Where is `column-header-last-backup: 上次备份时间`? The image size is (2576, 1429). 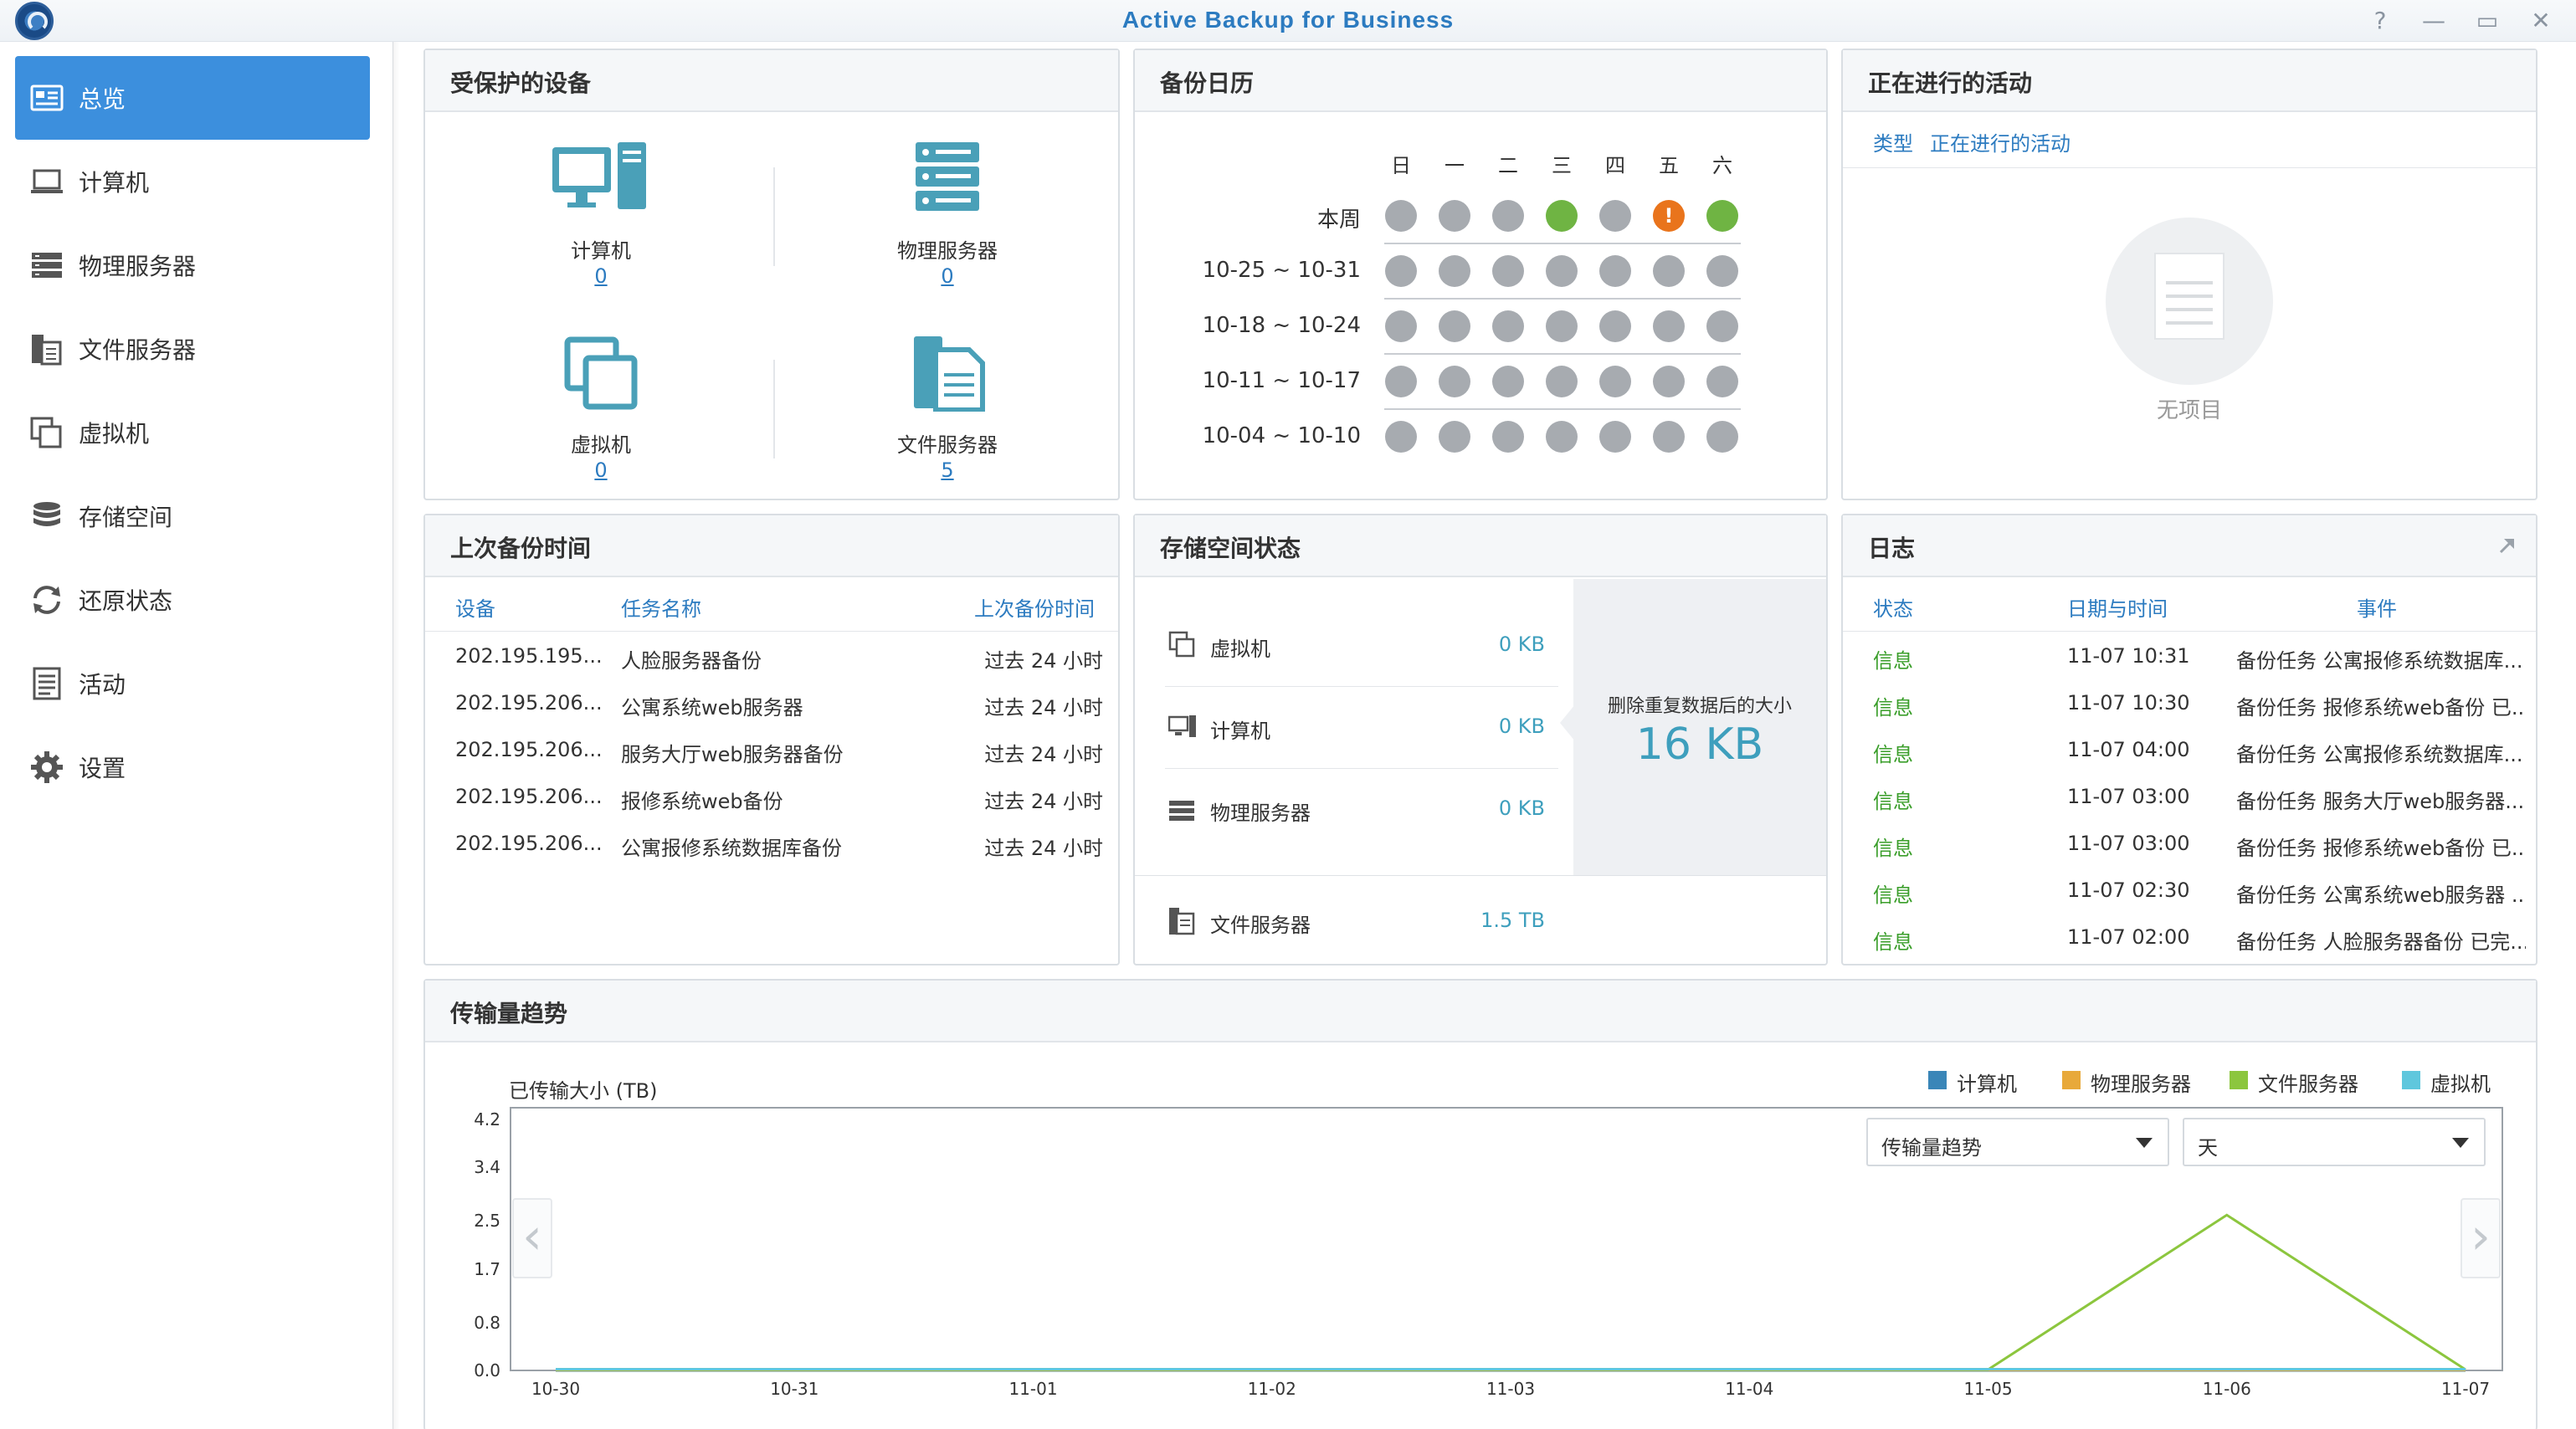 column-header-last-backup: 上次备份时间 is located at coordinates (1034, 607).